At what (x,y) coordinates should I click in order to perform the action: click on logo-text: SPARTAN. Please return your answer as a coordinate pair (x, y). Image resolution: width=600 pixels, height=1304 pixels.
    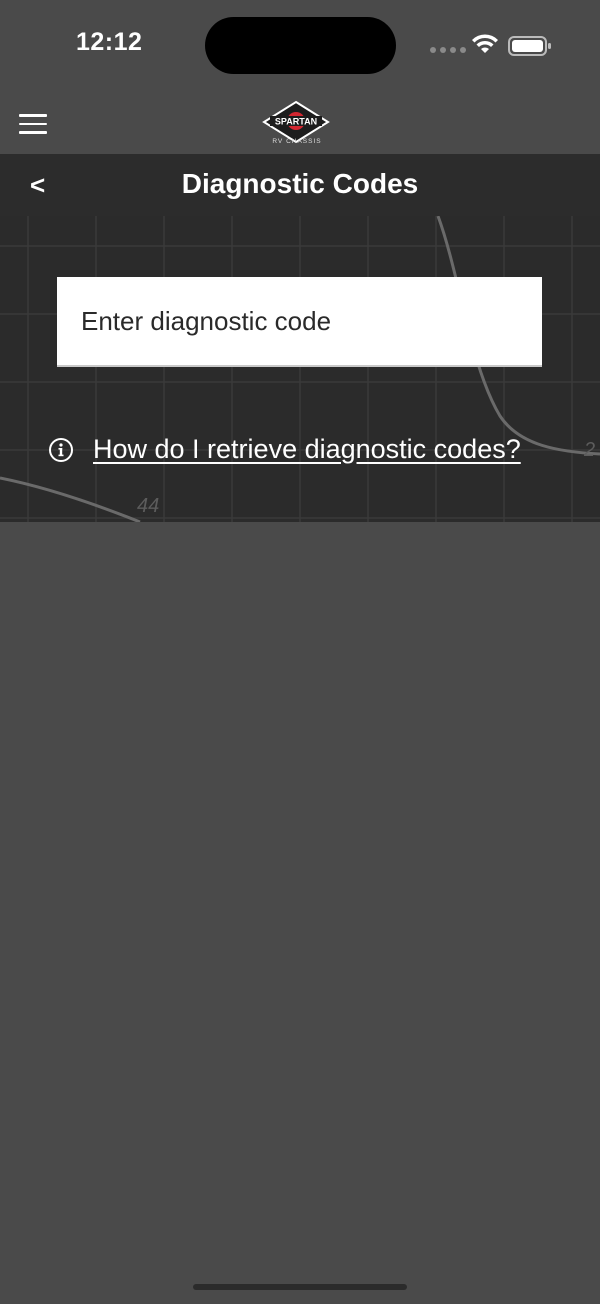
    Looking at the image, I should click on (296, 122).